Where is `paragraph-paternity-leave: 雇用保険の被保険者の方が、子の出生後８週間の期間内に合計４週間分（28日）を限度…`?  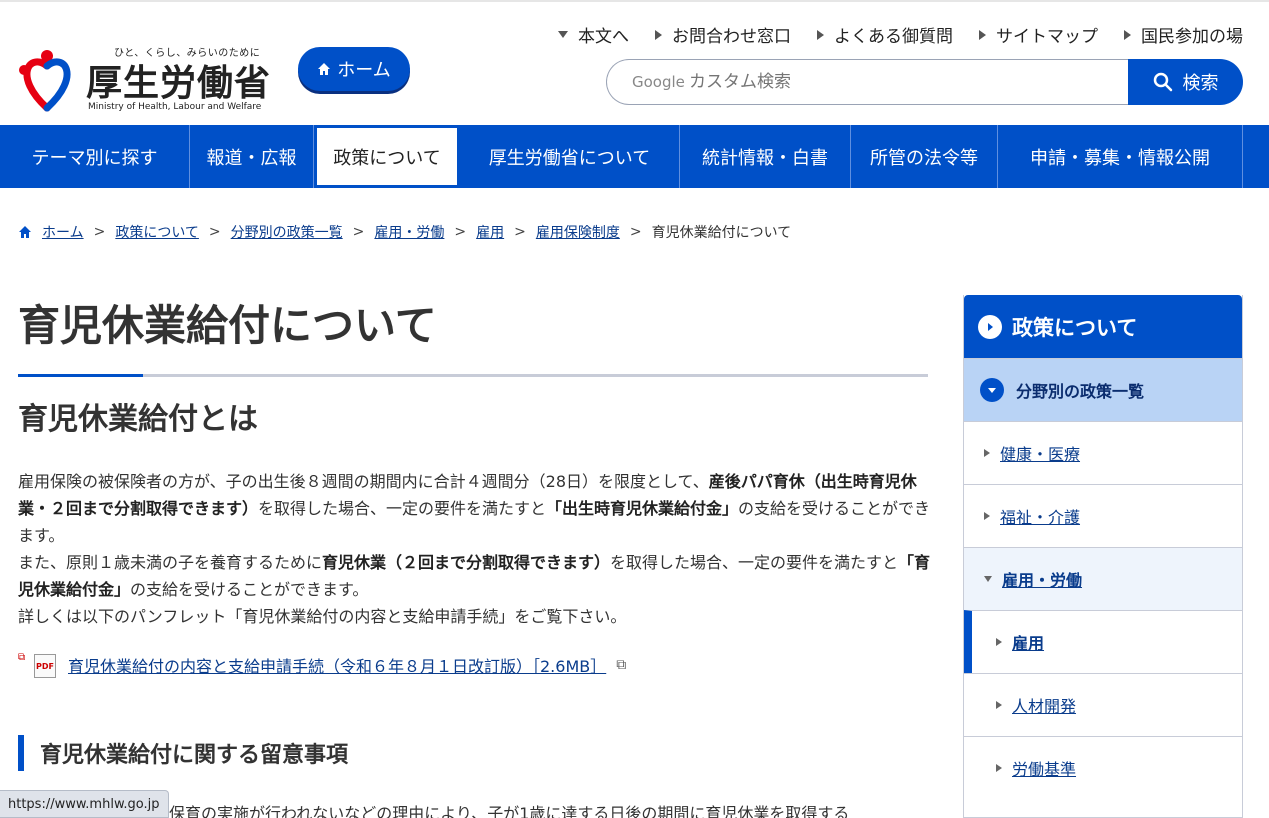 paragraph-paternity-leave: 雇用保険の被保険者の方が、子の出生後８週間の期間内に合計４週間分（28日）を限度… is located at coordinates (474, 508).